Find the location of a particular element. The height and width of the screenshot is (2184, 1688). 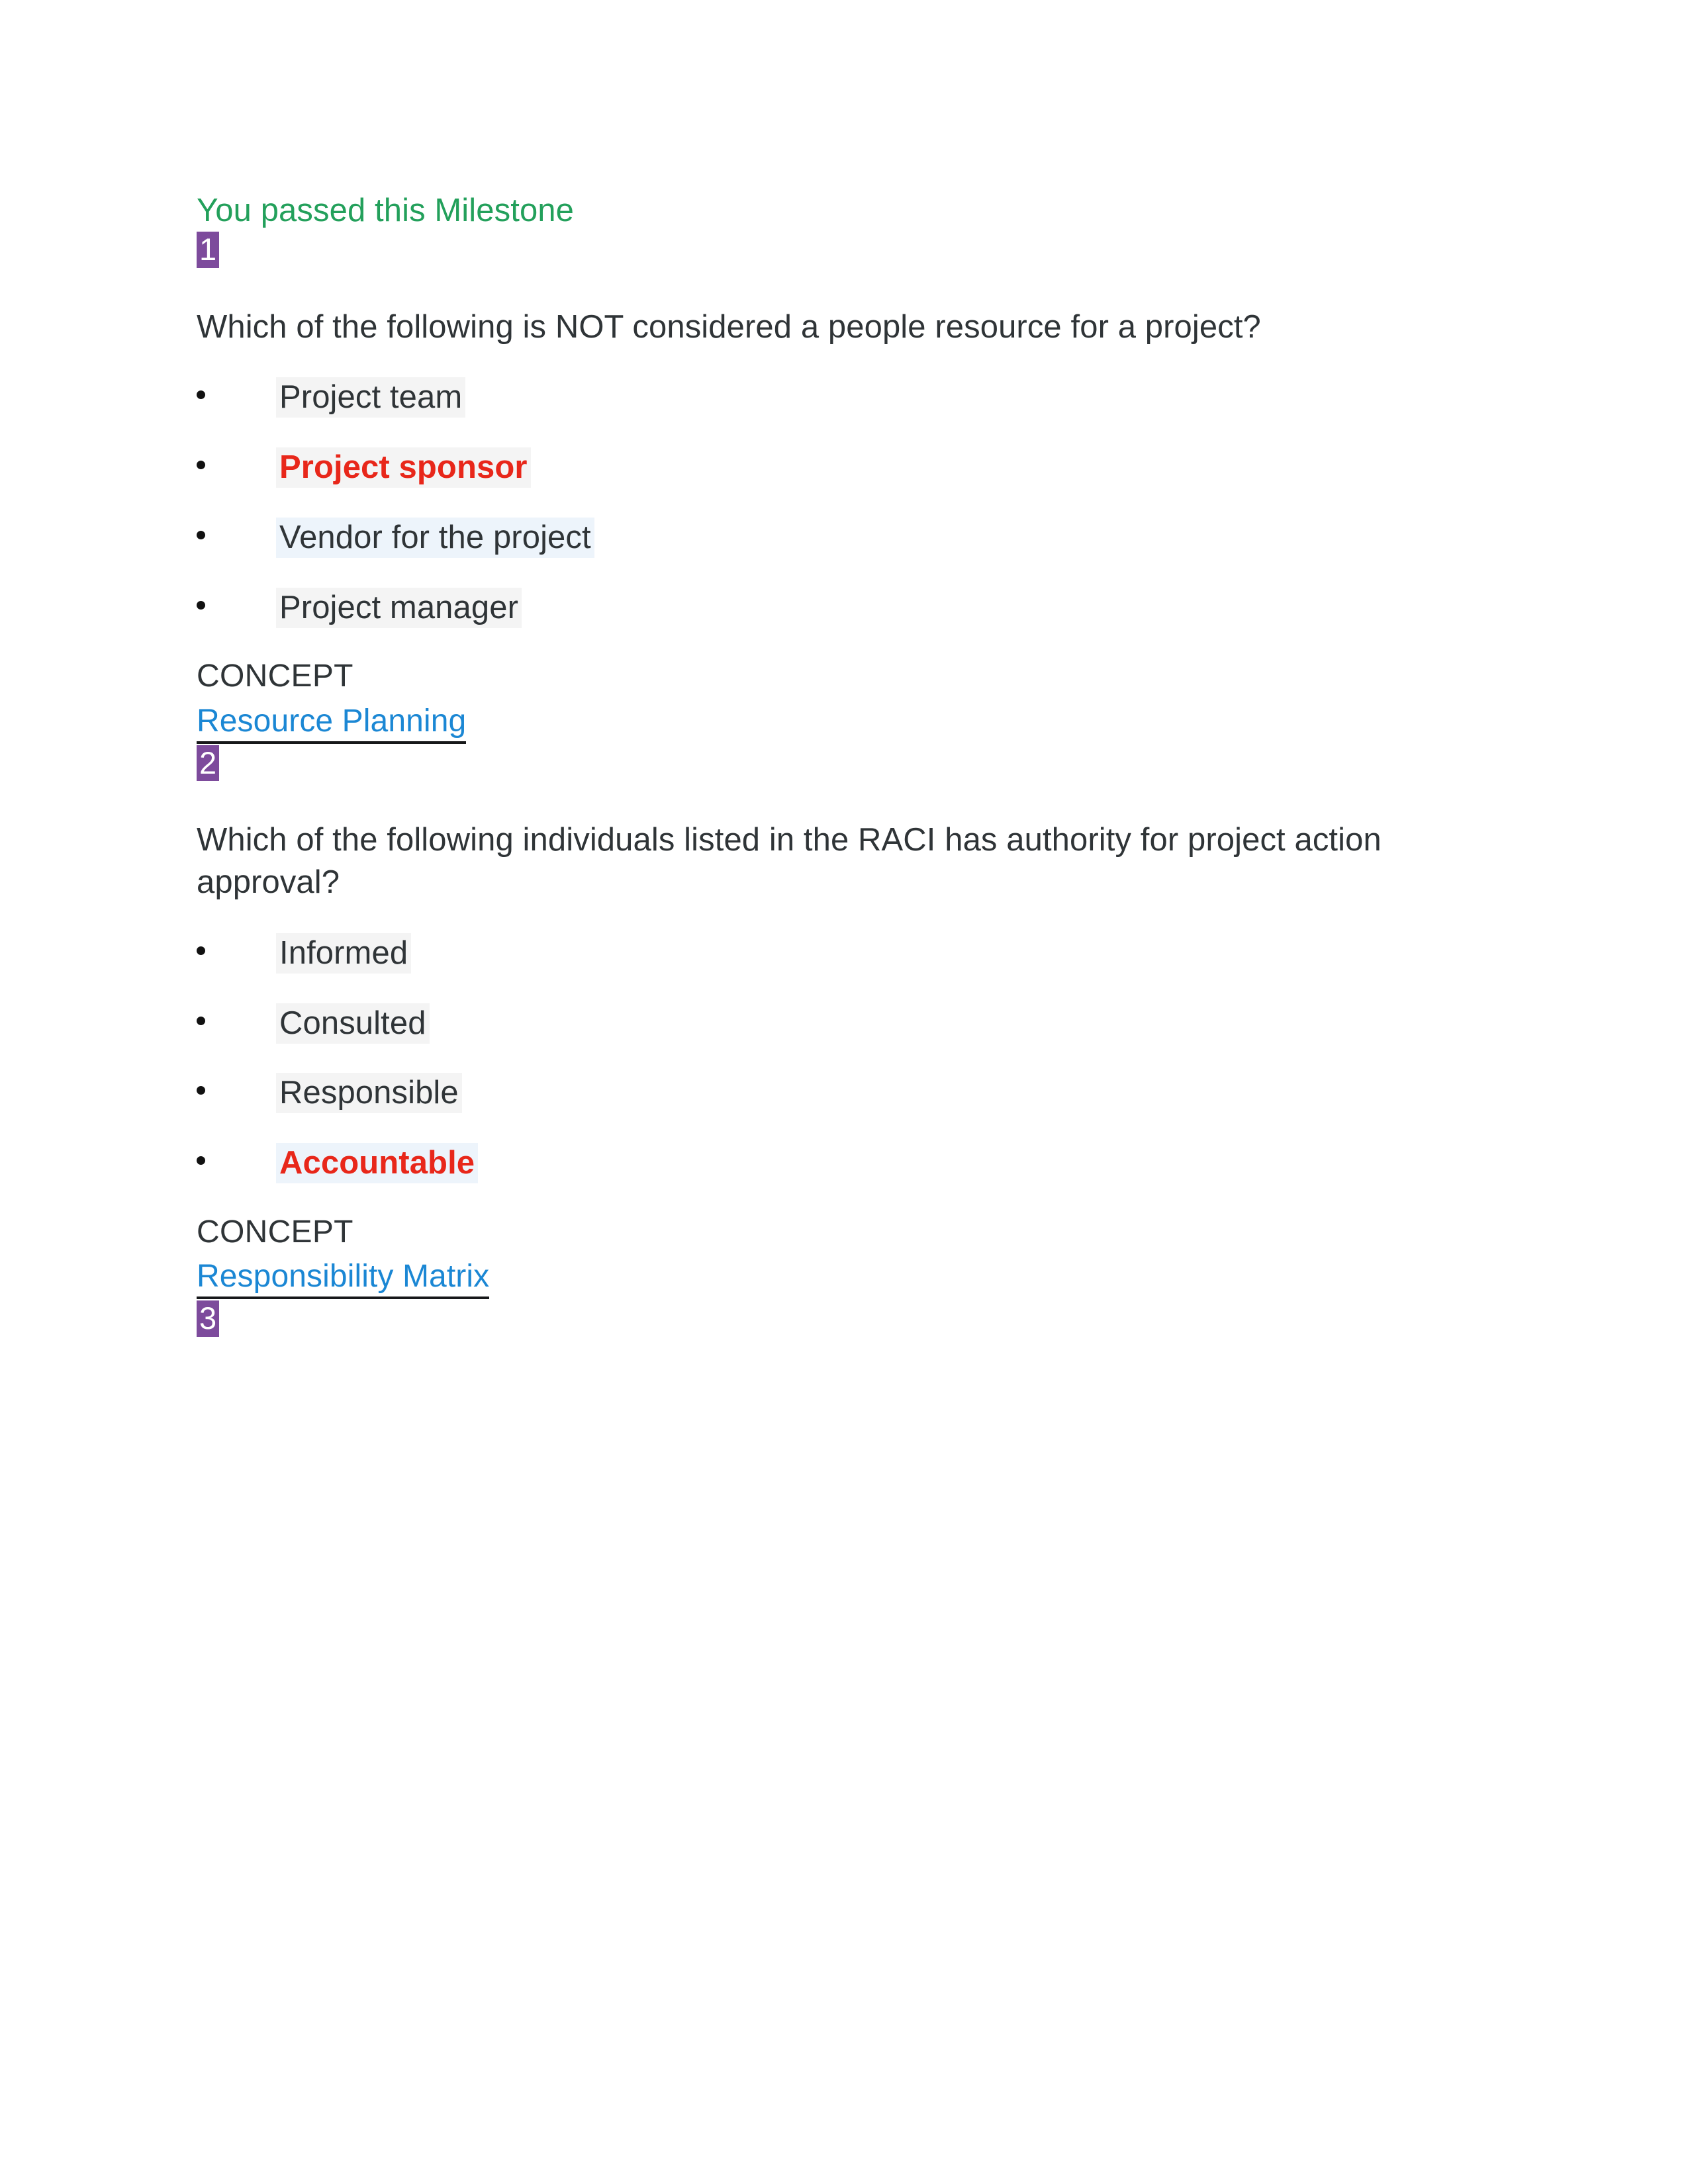

answer-option-text-row: Project sponsor is located at coordinates (961, 467).